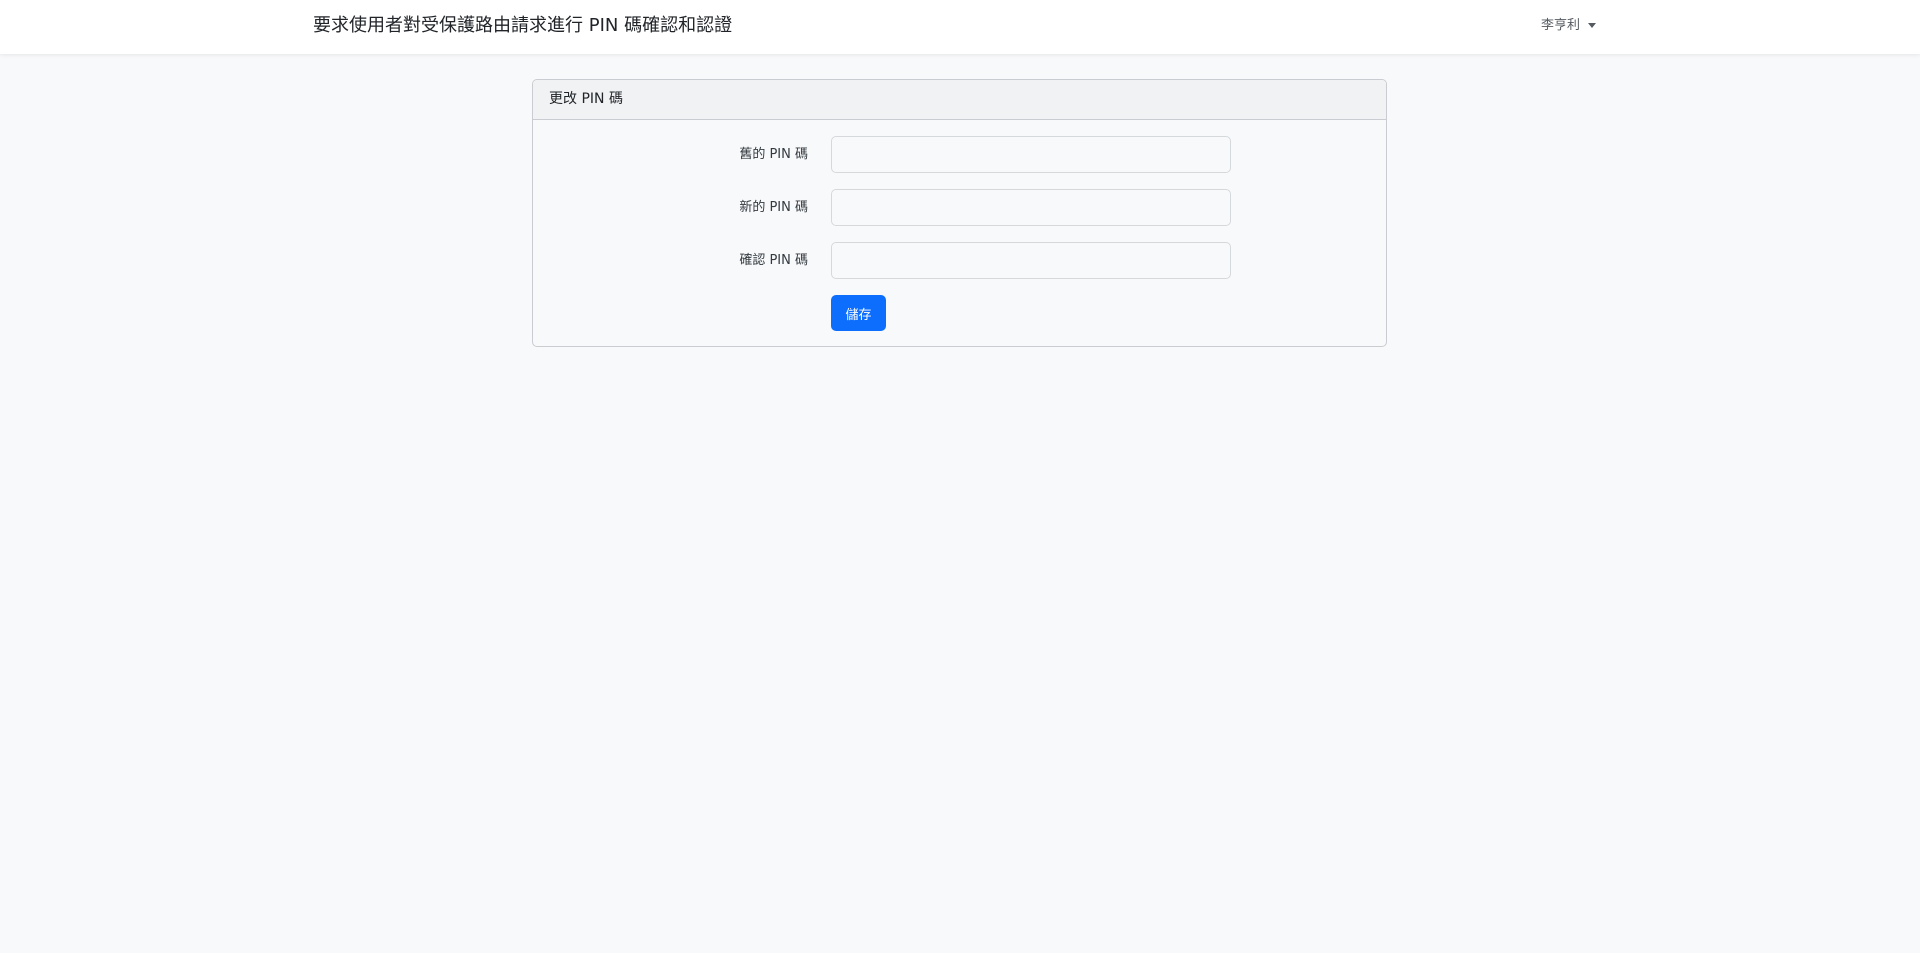  I want to click on confirm-pin-input, so click(1031, 260).